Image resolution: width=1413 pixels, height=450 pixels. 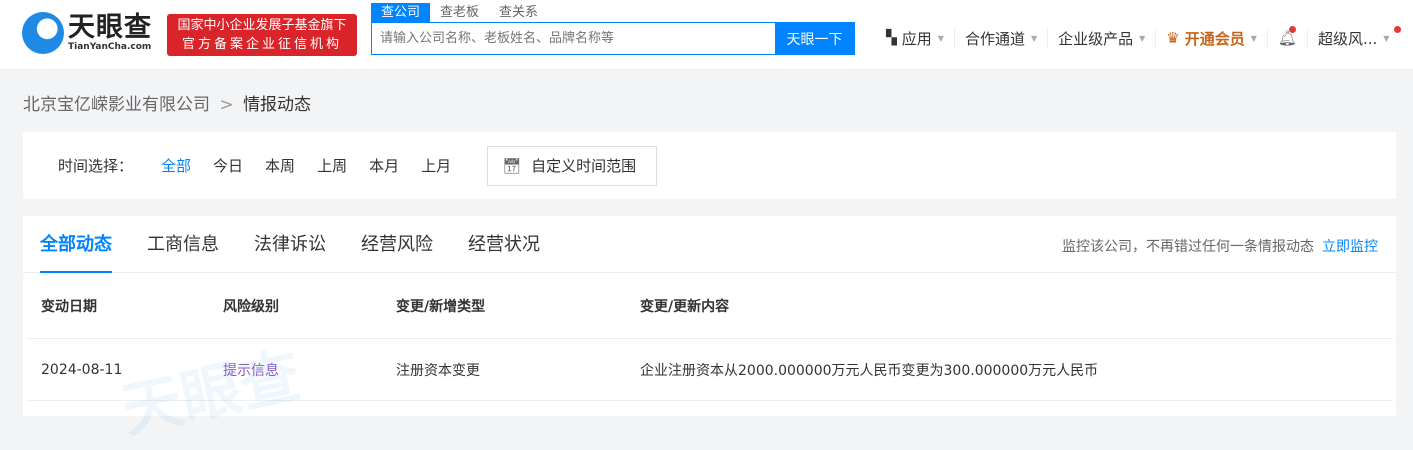 What do you see at coordinates (397, 244) in the screenshot?
I see `tab-risk: 经营风险` at bounding box center [397, 244].